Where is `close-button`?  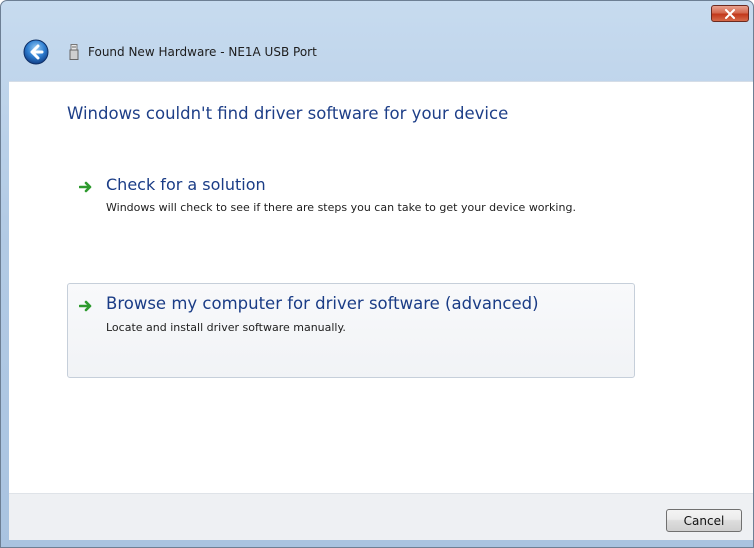 close-button is located at coordinates (730, 13).